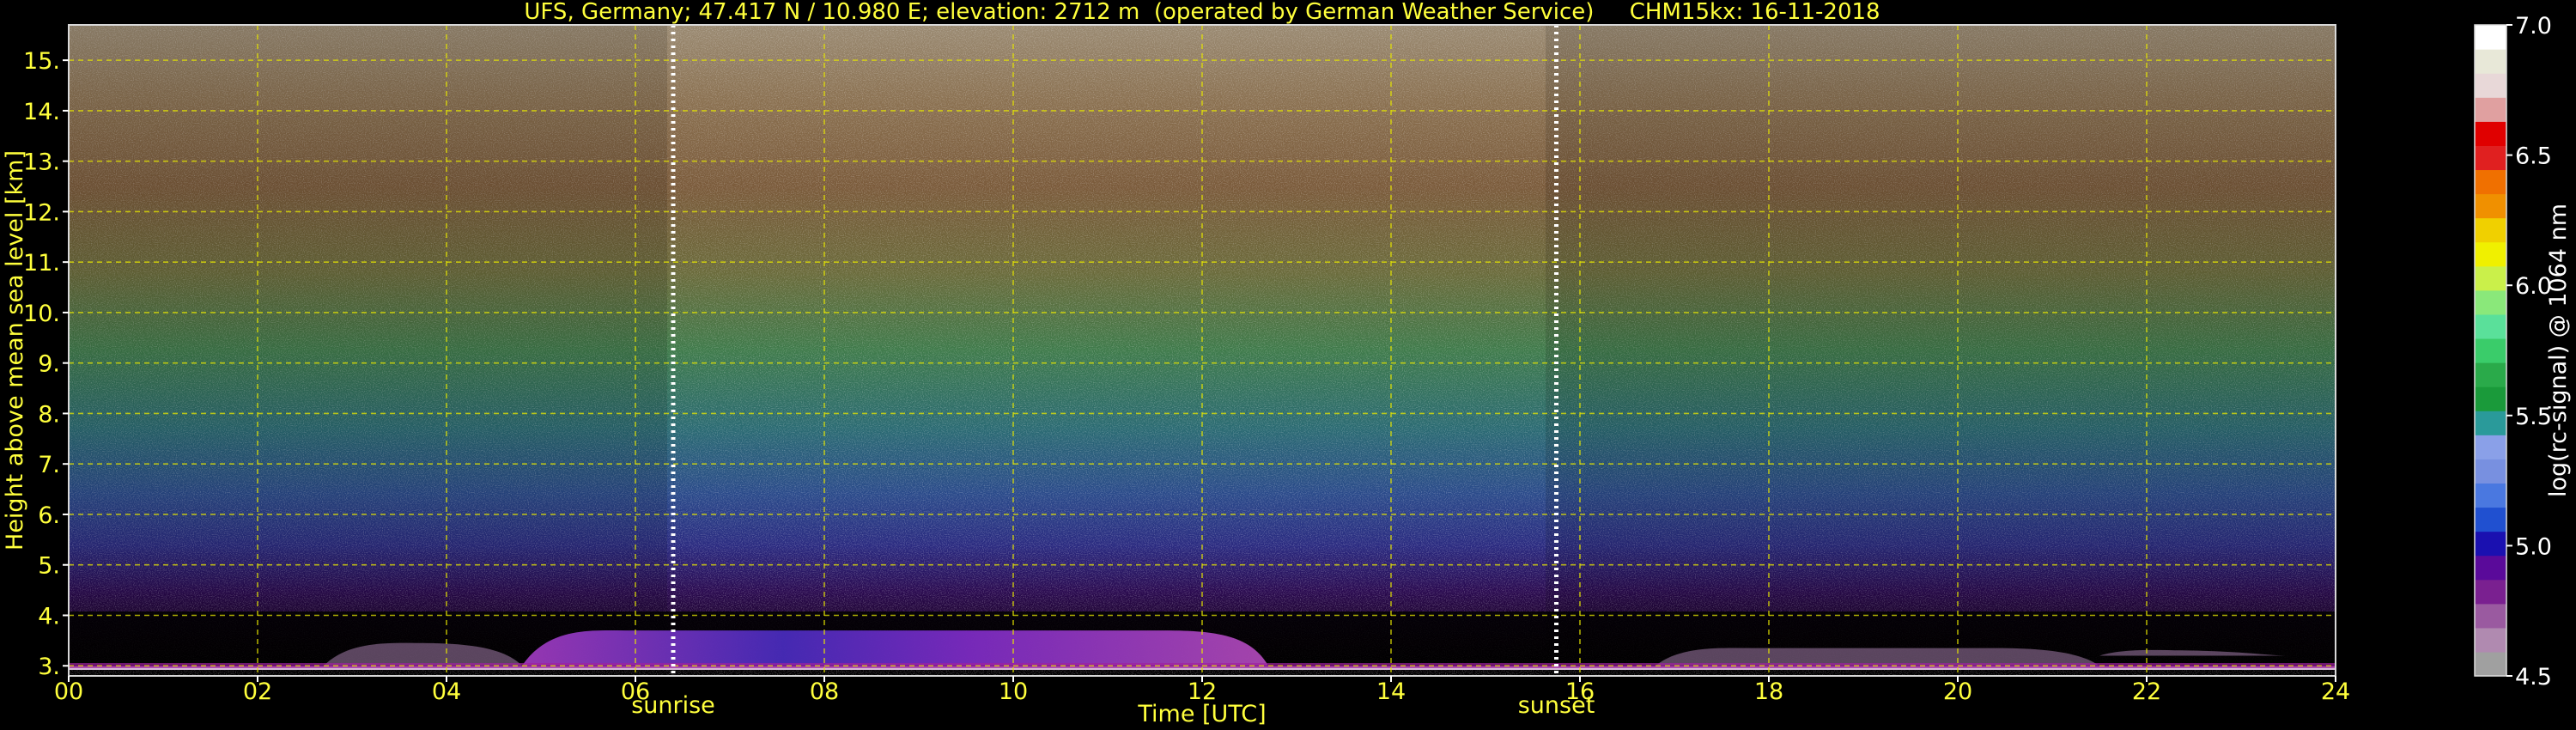 The height and width of the screenshot is (730, 2576). What do you see at coordinates (41, 61) in the screenshot?
I see `y-tick-label: 15.` at bounding box center [41, 61].